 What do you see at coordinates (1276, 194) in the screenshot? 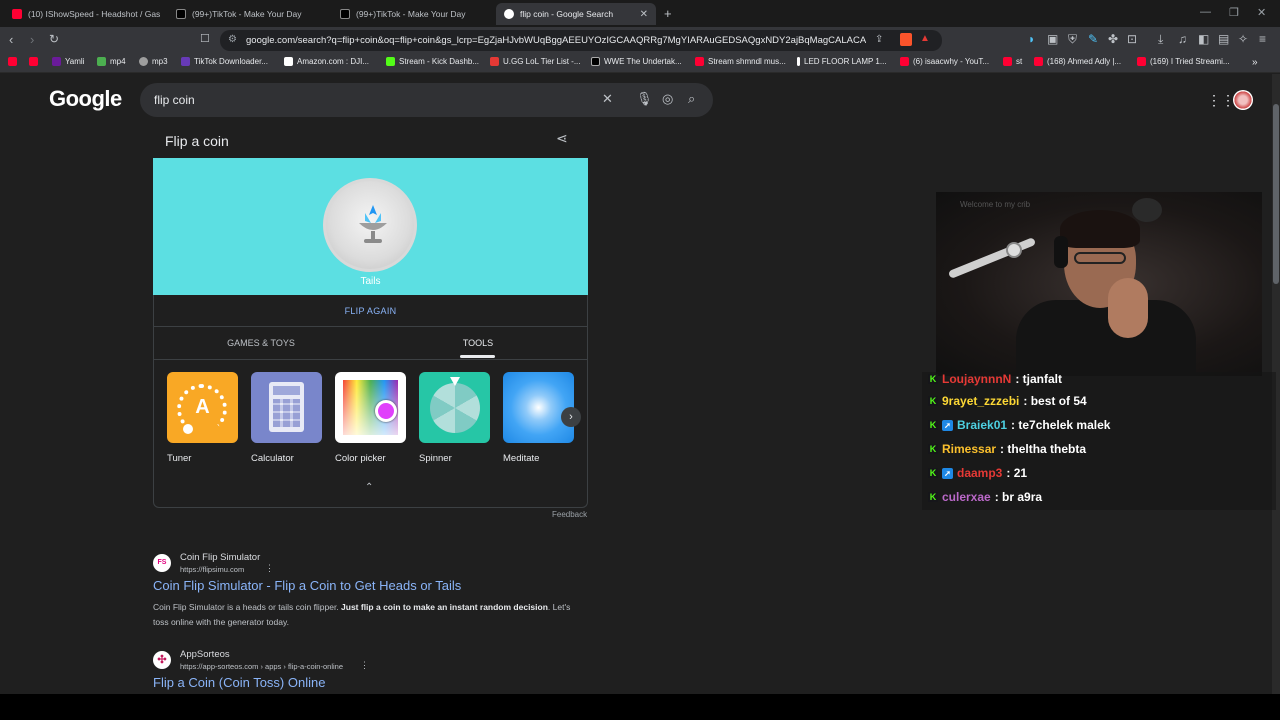
I see `scrollbar-thumb` at bounding box center [1276, 194].